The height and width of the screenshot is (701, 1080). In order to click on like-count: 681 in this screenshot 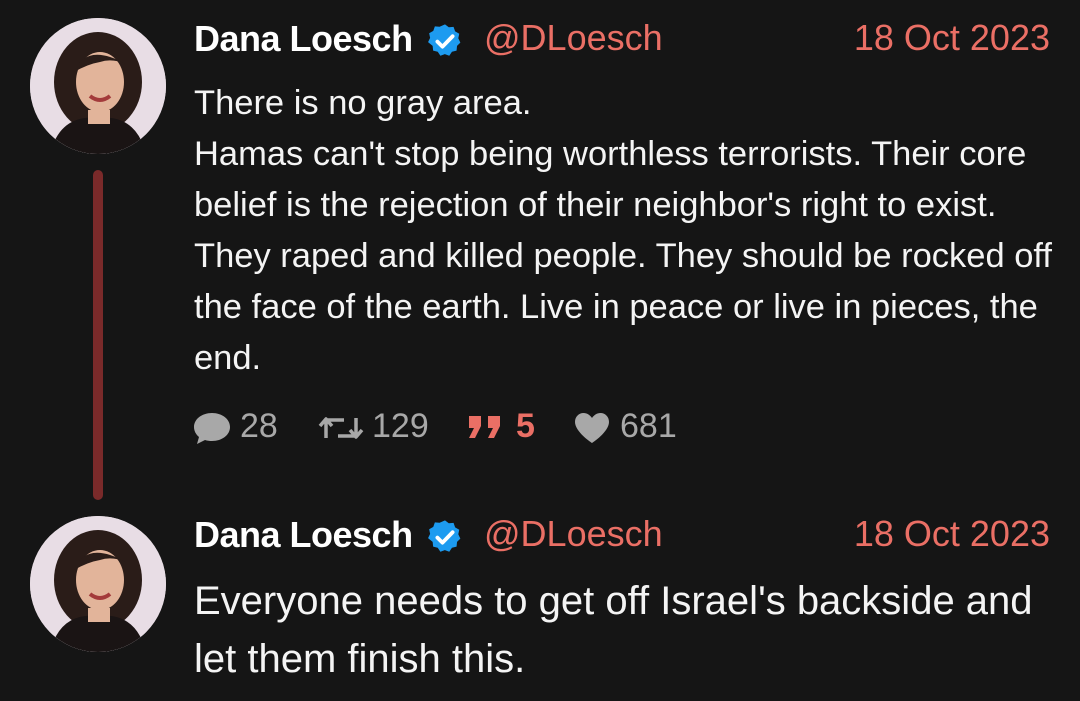, I will do `click(648, 426)`.